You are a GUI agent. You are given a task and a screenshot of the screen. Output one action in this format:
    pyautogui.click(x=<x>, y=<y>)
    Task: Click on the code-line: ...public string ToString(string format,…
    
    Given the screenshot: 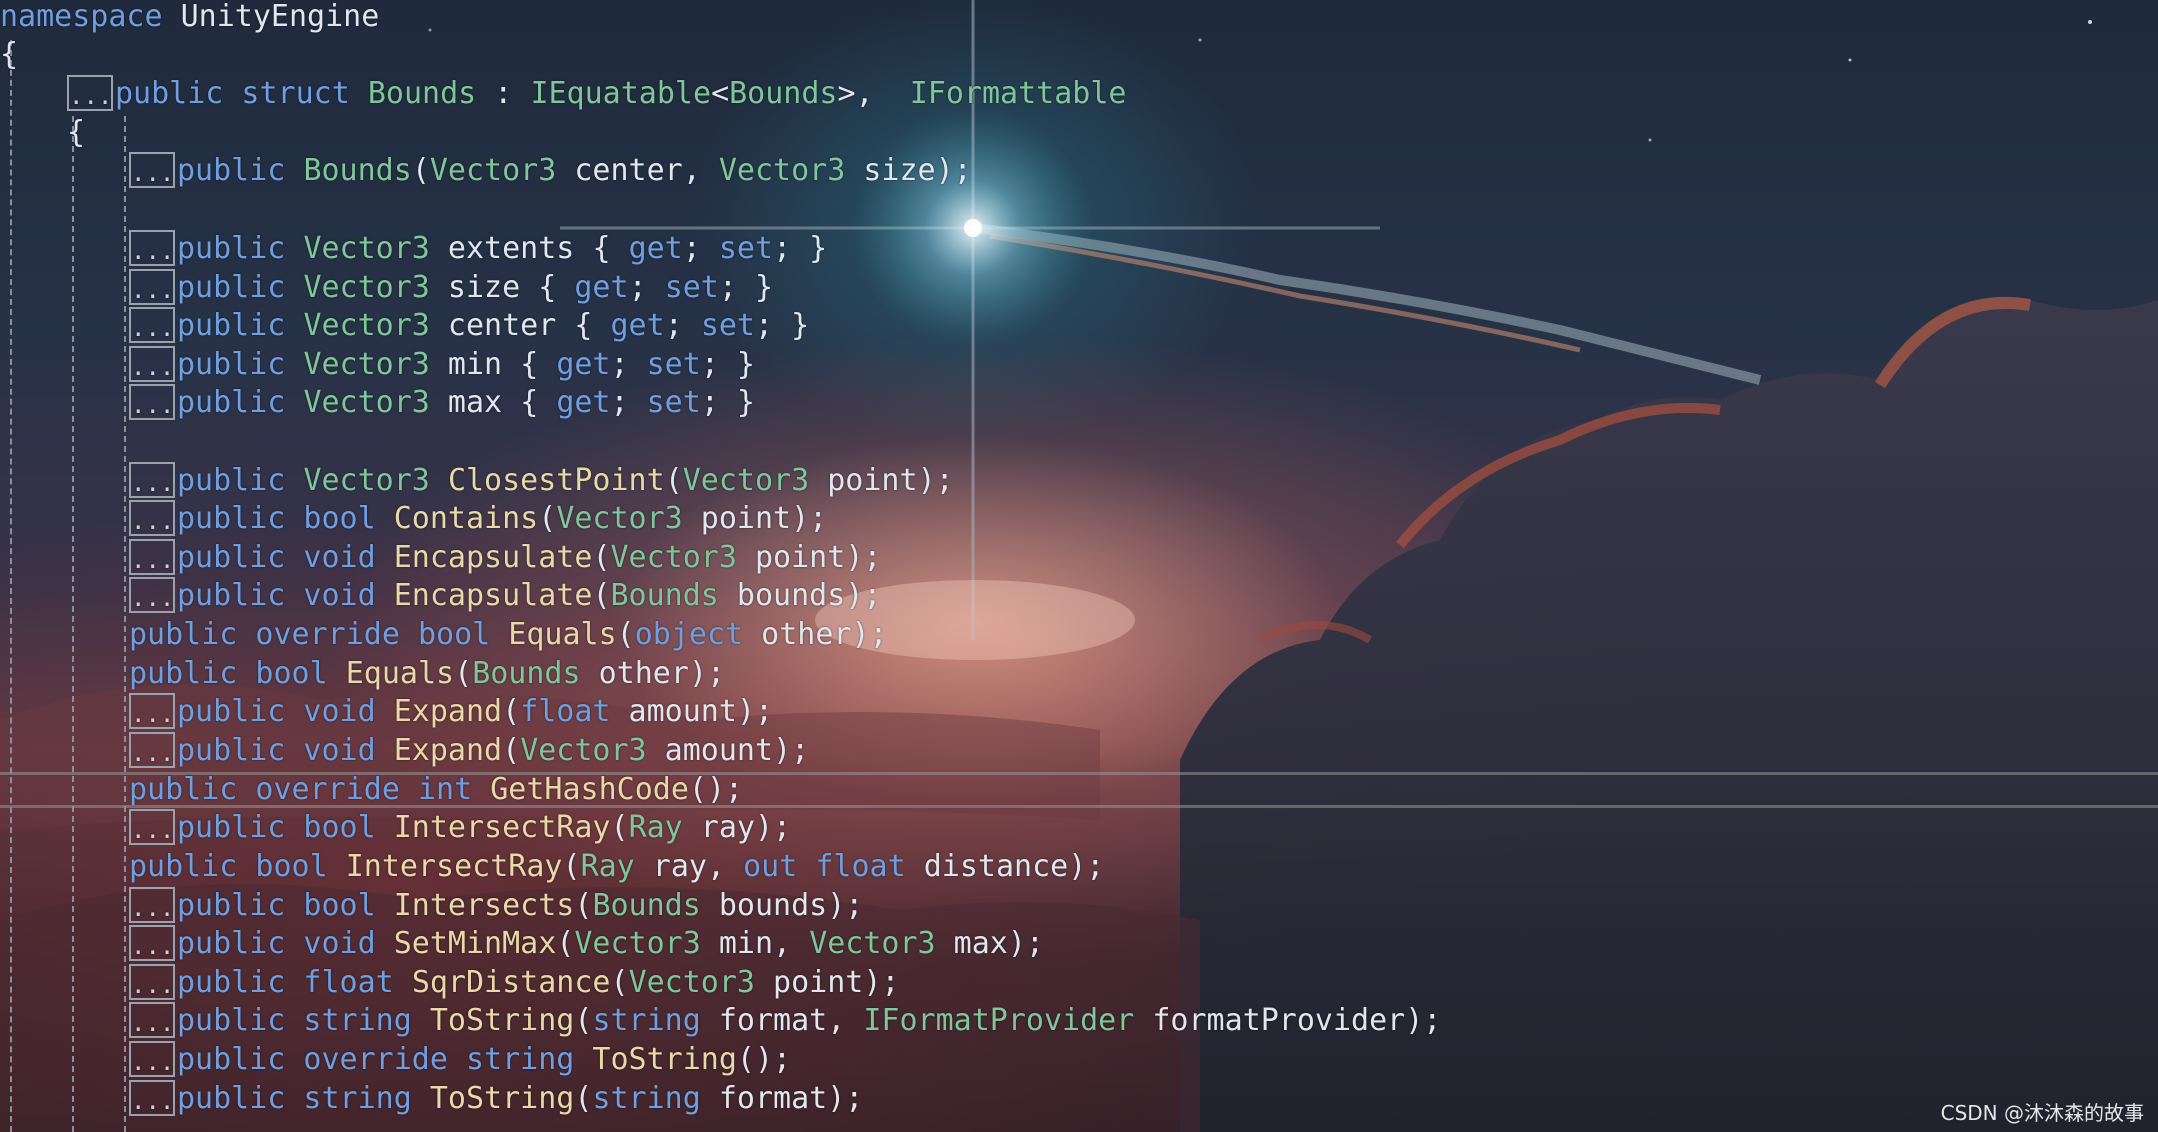 What is the action you would take?
    pyautogui.click(x=785, y=1020)
    